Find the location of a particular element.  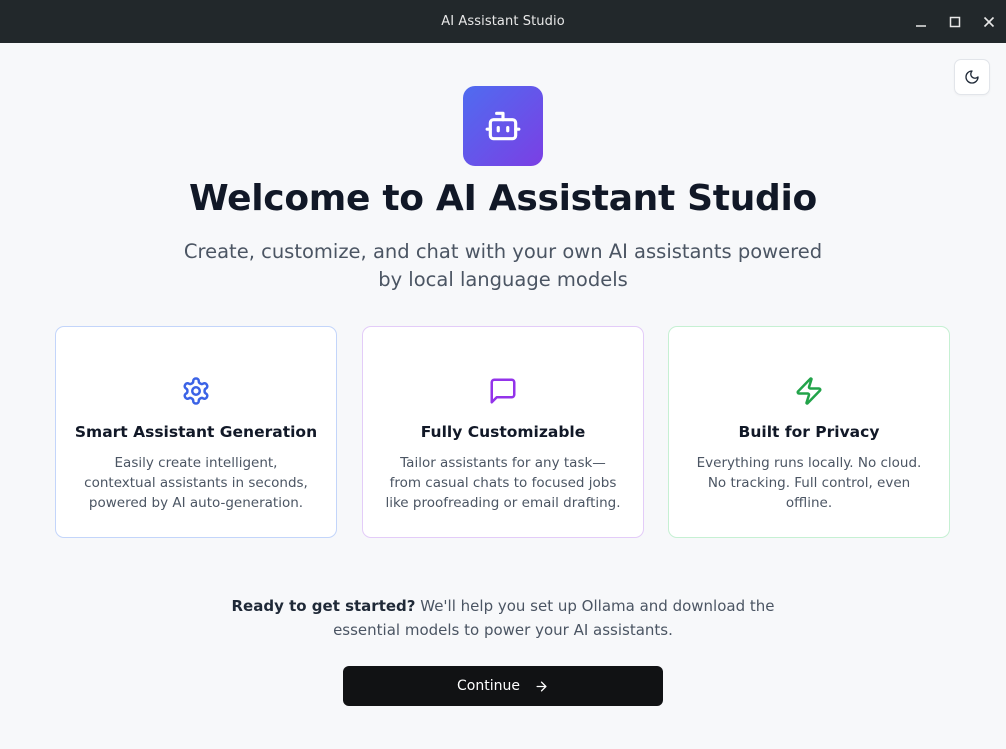

theme-toggle-button is located at coordinates (972, 77).